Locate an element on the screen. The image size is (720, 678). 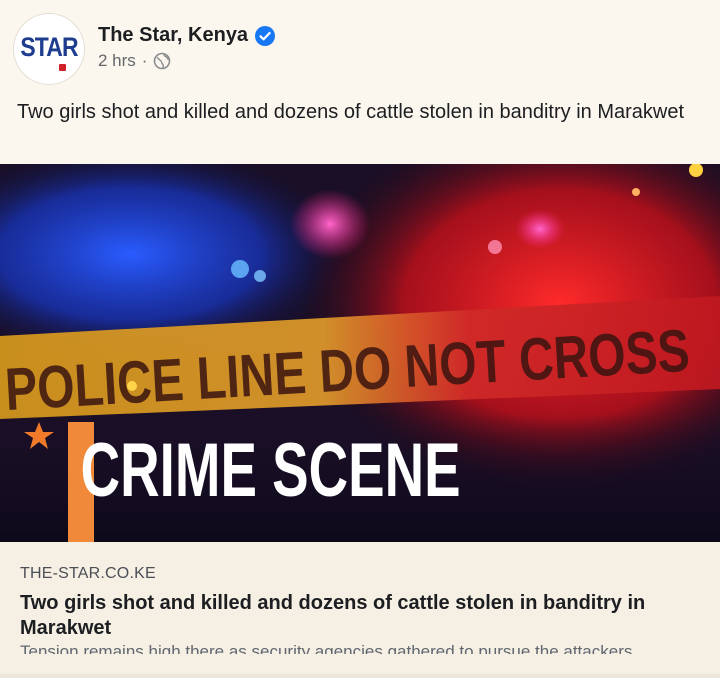
page-name-row: The Star, Kenya is located at coordinates (187, 35).